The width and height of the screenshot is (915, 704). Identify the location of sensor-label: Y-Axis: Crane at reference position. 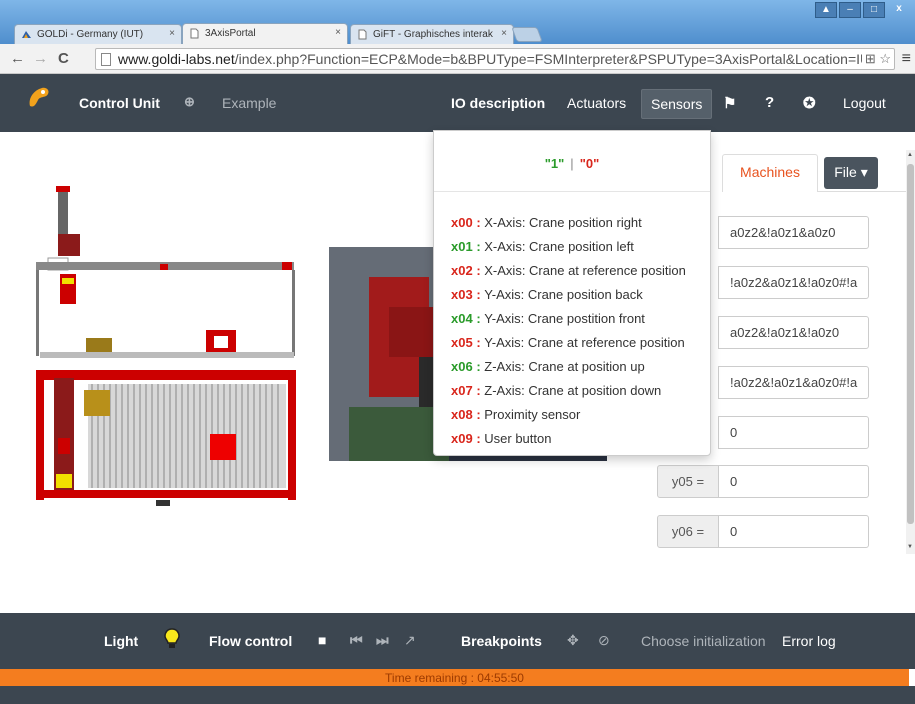
(584, 342).